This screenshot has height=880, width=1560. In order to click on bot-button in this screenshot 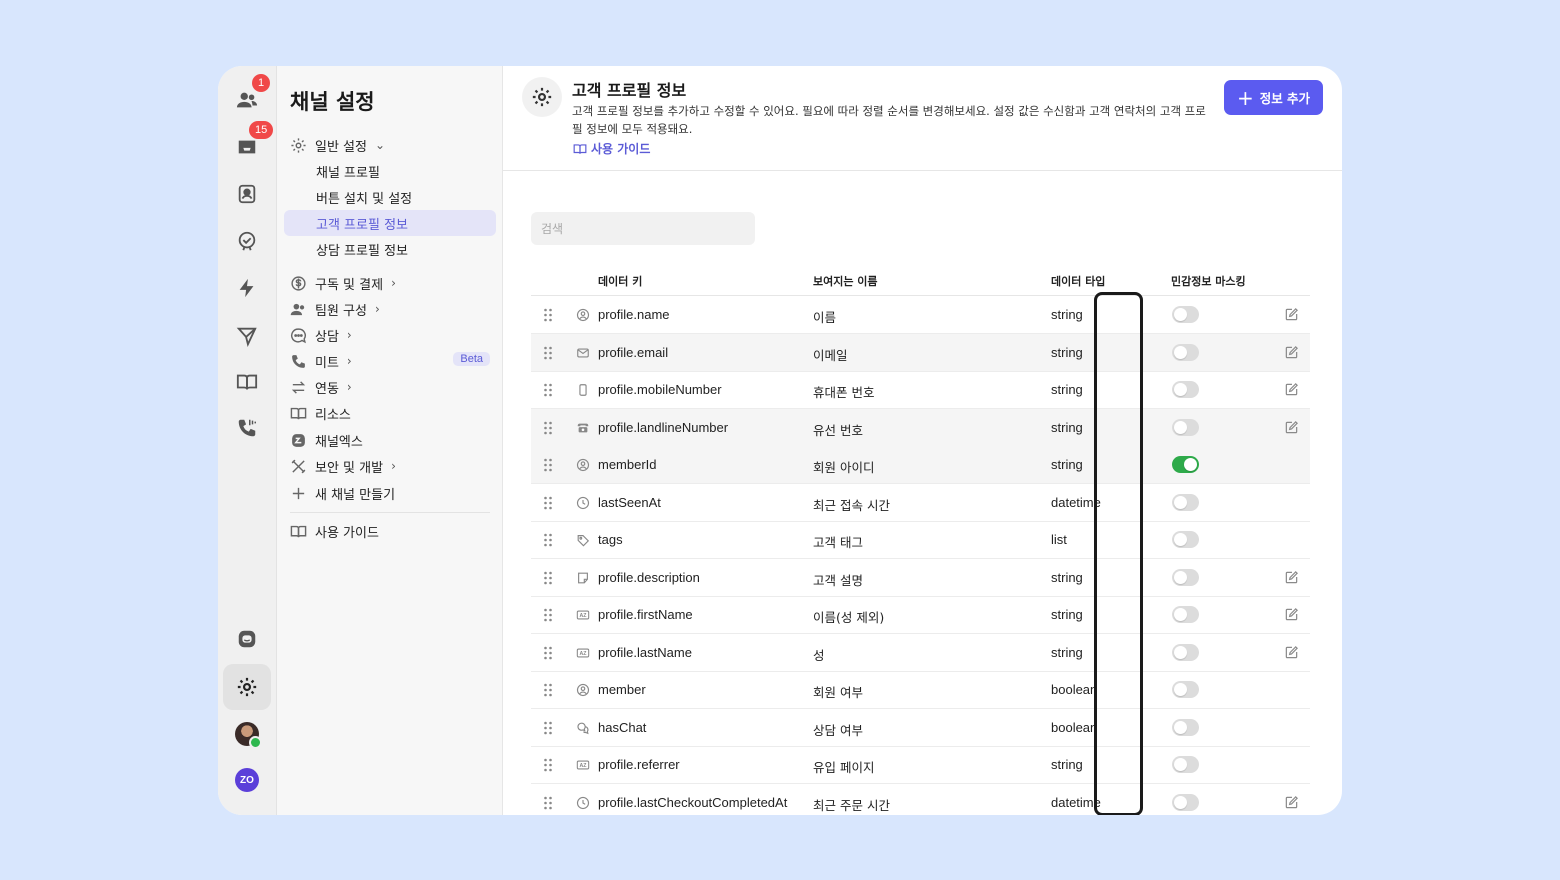, I will do `click(247, 639)`.